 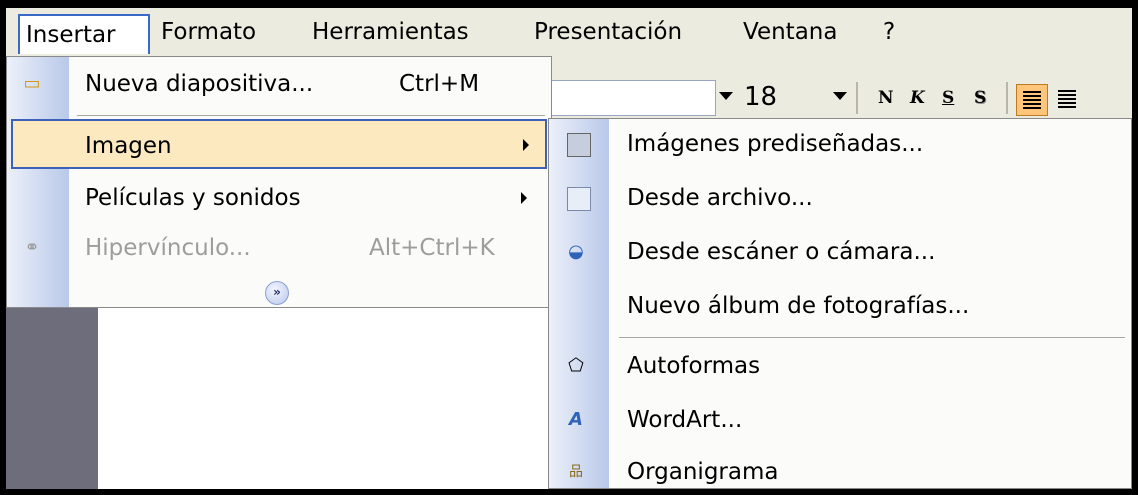 What do you see at coordinates (726, 96) in the screenshot?
I see `font-name-dropdown-icon` at bounding box center [726, 96].